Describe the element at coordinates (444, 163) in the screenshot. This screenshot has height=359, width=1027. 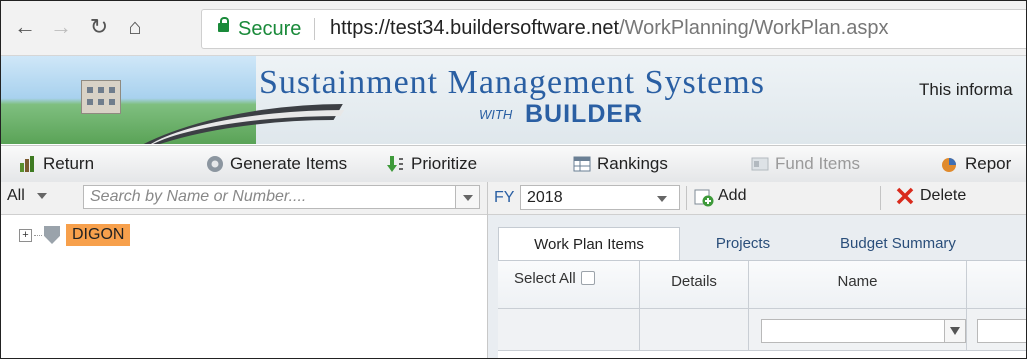
I see `prioritize-label: Prioritize` at that location.